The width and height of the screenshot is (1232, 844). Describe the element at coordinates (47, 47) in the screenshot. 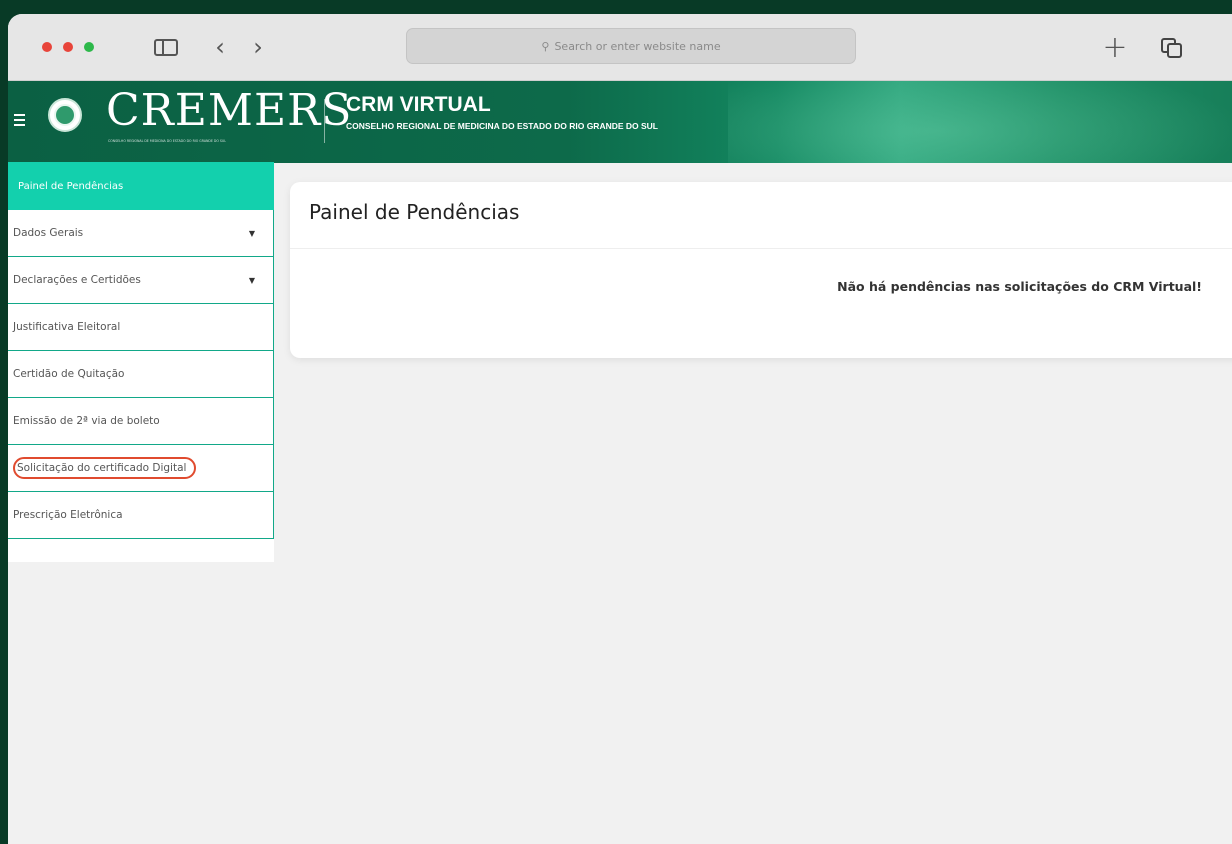

I see `close-window-button` at that location.